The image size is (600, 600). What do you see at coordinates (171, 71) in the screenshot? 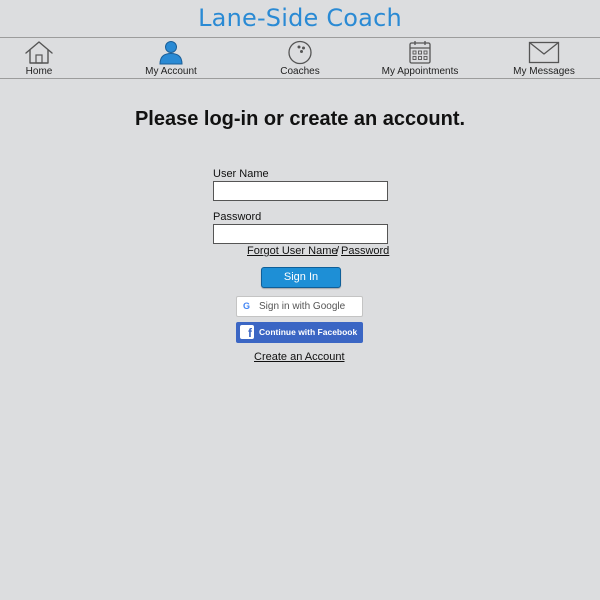
I see `nav-label-my-account: My Account` at bounding box center [171, 71].